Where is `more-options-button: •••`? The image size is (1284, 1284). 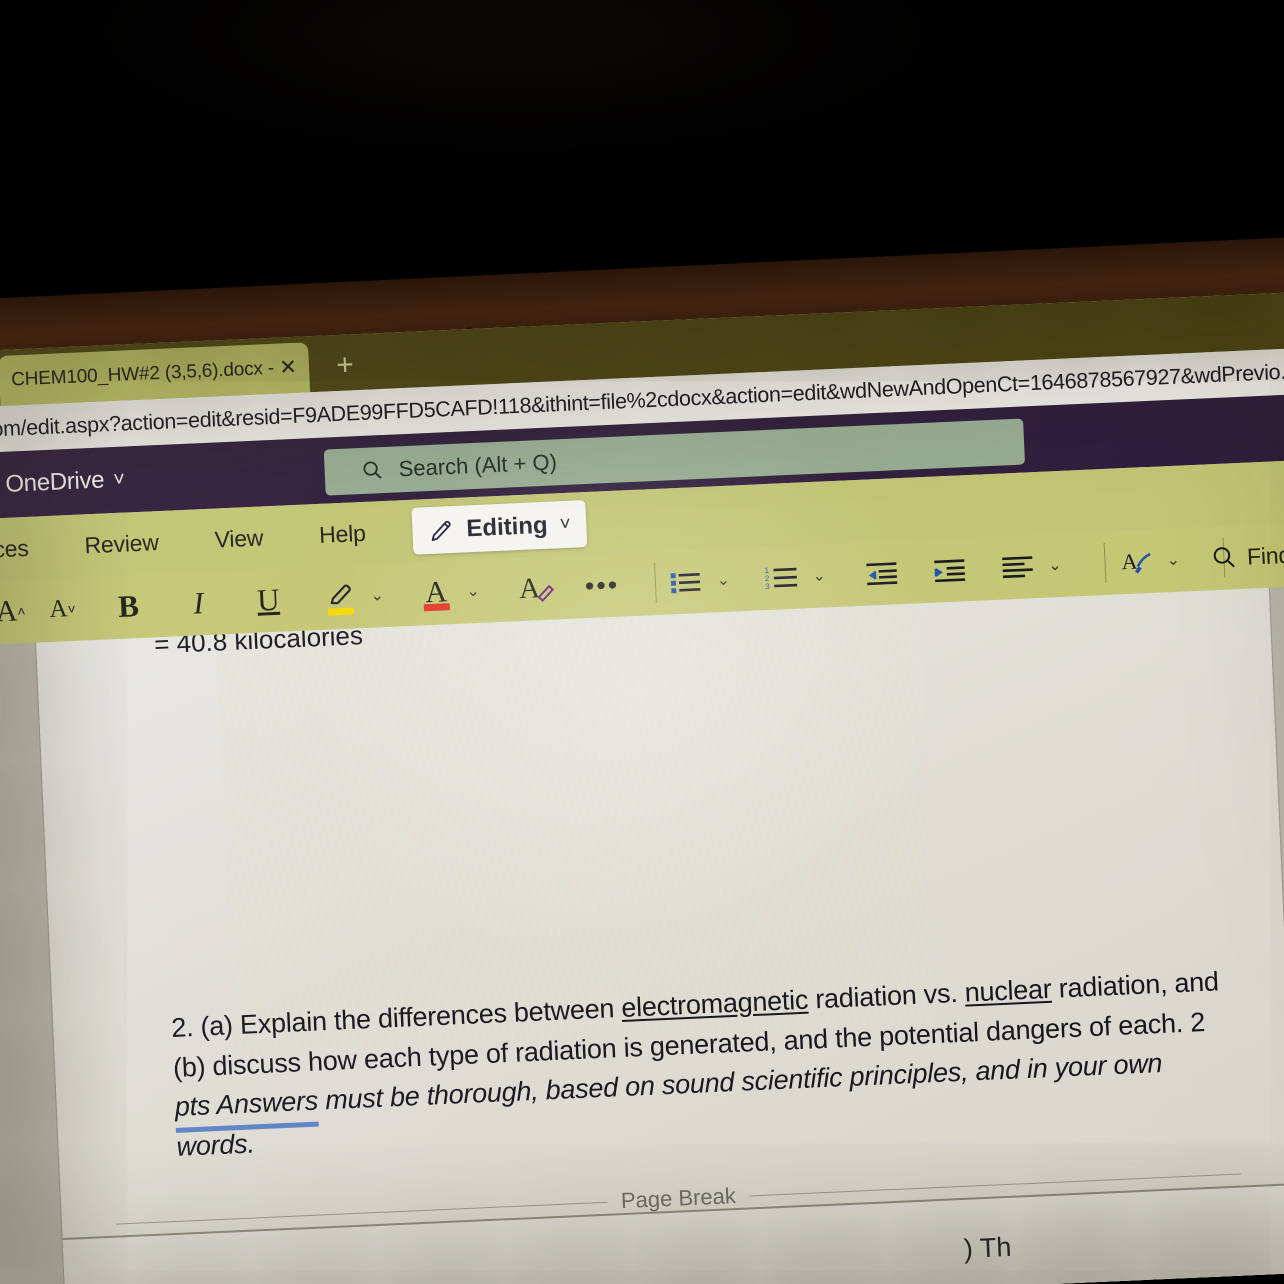 more-options-button: ••• is located at coordinates (602, 585).